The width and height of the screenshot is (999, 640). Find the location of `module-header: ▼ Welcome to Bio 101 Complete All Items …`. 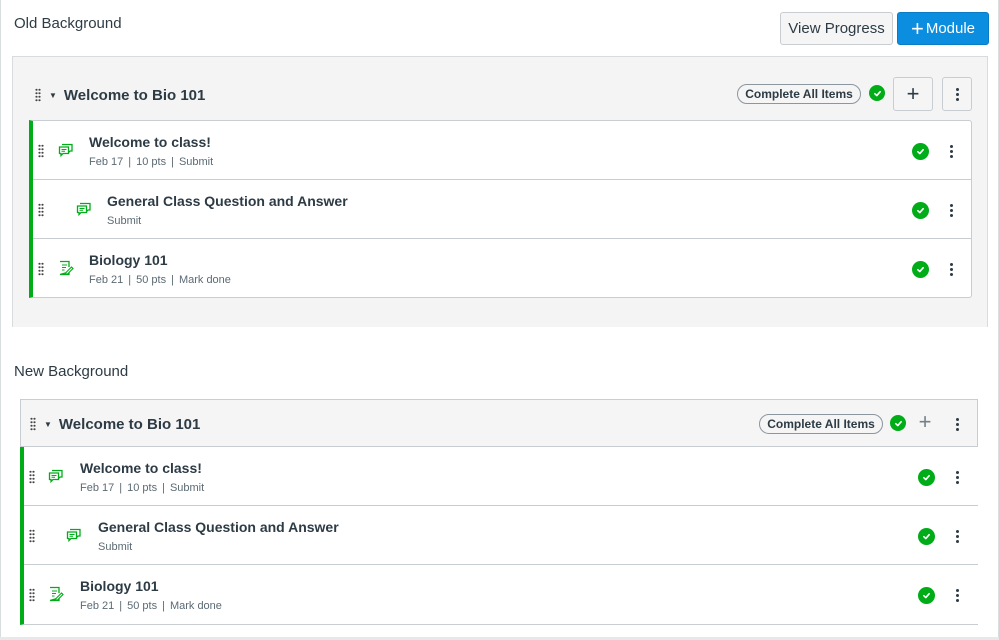

module-header: ▼ Welcome to Bio 101 Complete All Items … is located at coordinates (499, 423).